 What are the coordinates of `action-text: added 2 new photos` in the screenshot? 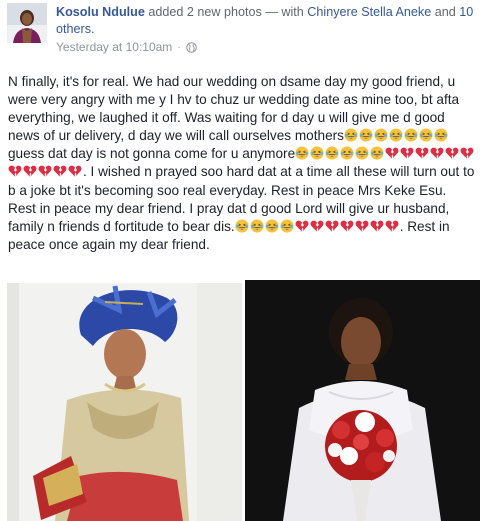 It's located at (205, 12).